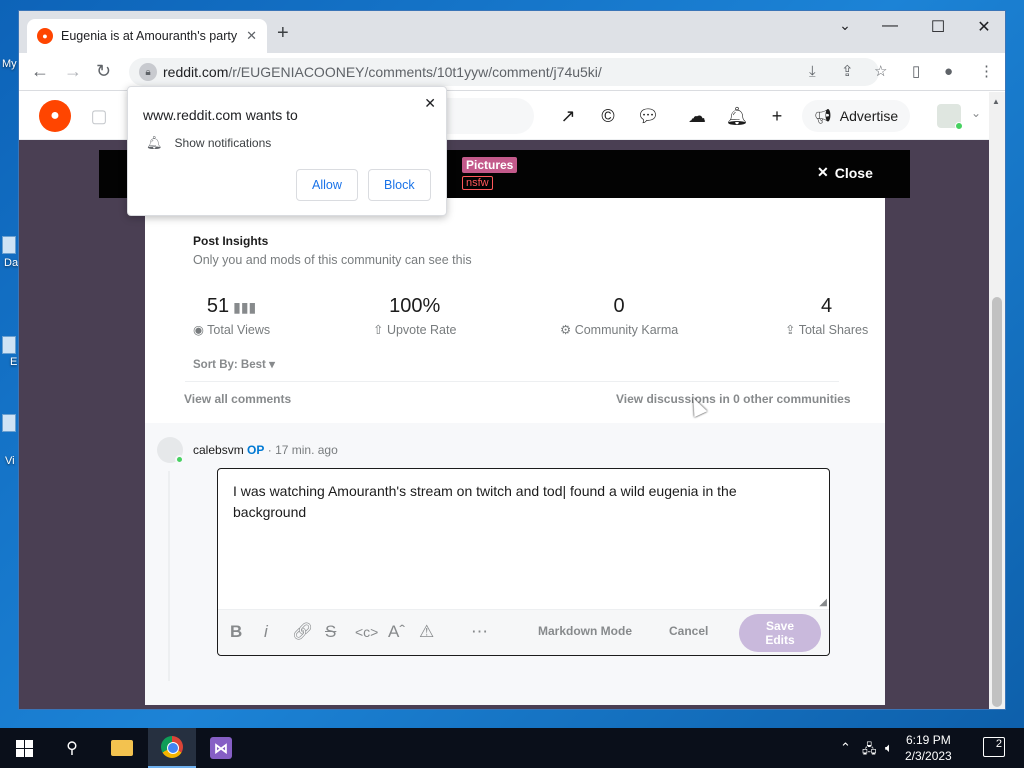 The height and width of the screenshot is (768, 1024). What do you see at coordinates (938, 27) in the screenshot?
I see `maximize-button: ☐` at bounding box center [938, 27].